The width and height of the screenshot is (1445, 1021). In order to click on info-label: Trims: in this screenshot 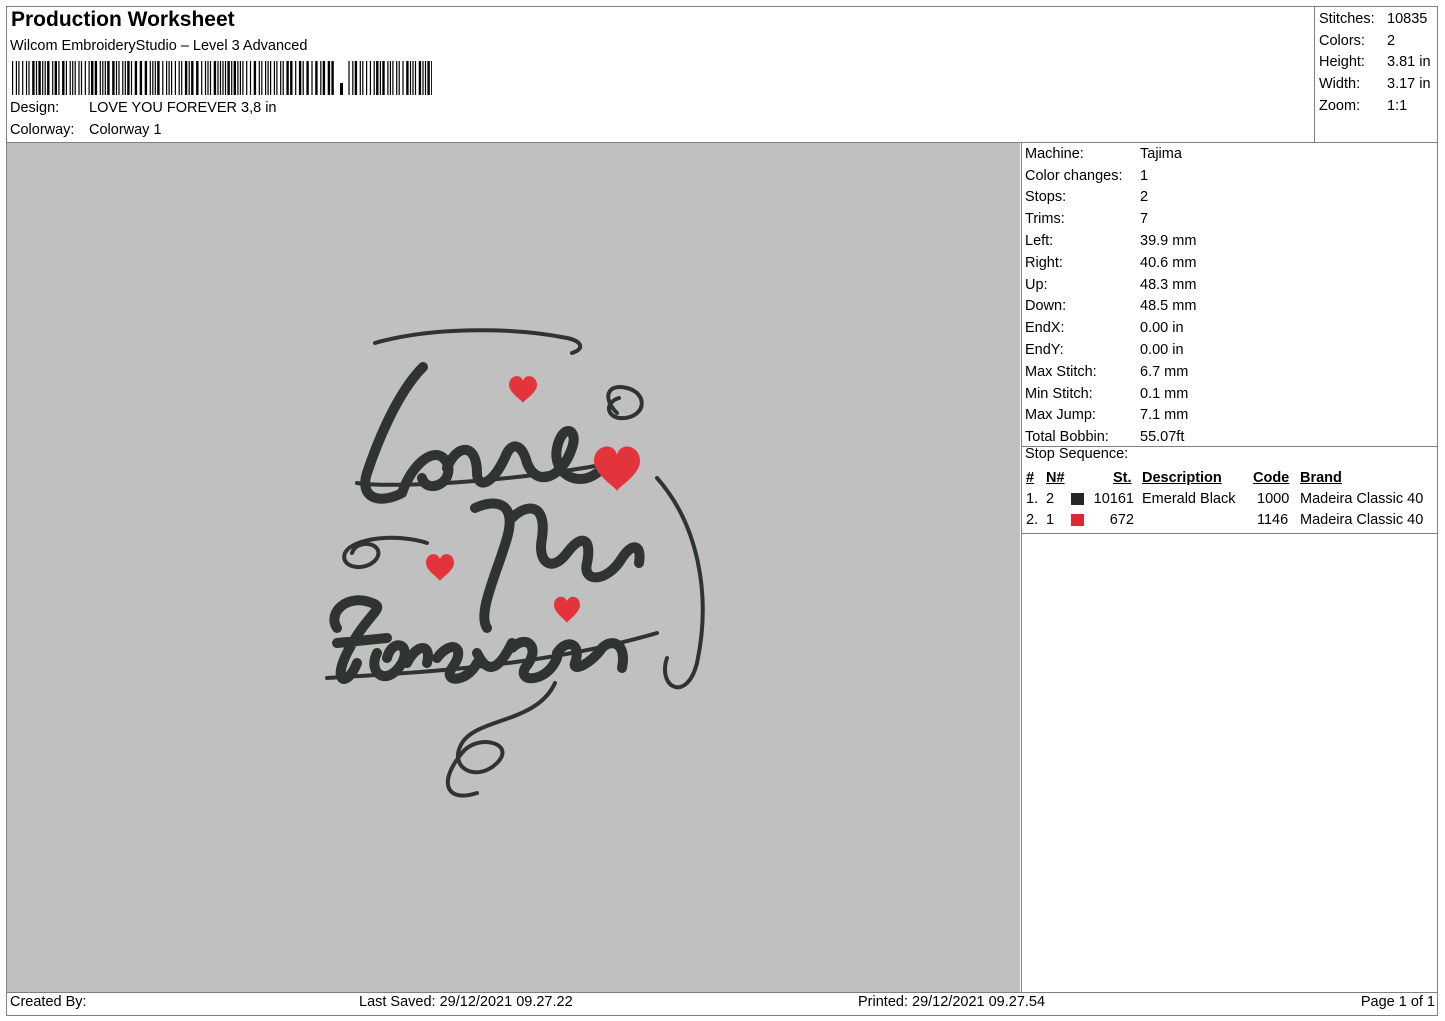, I will do `click(1045, 219)`.